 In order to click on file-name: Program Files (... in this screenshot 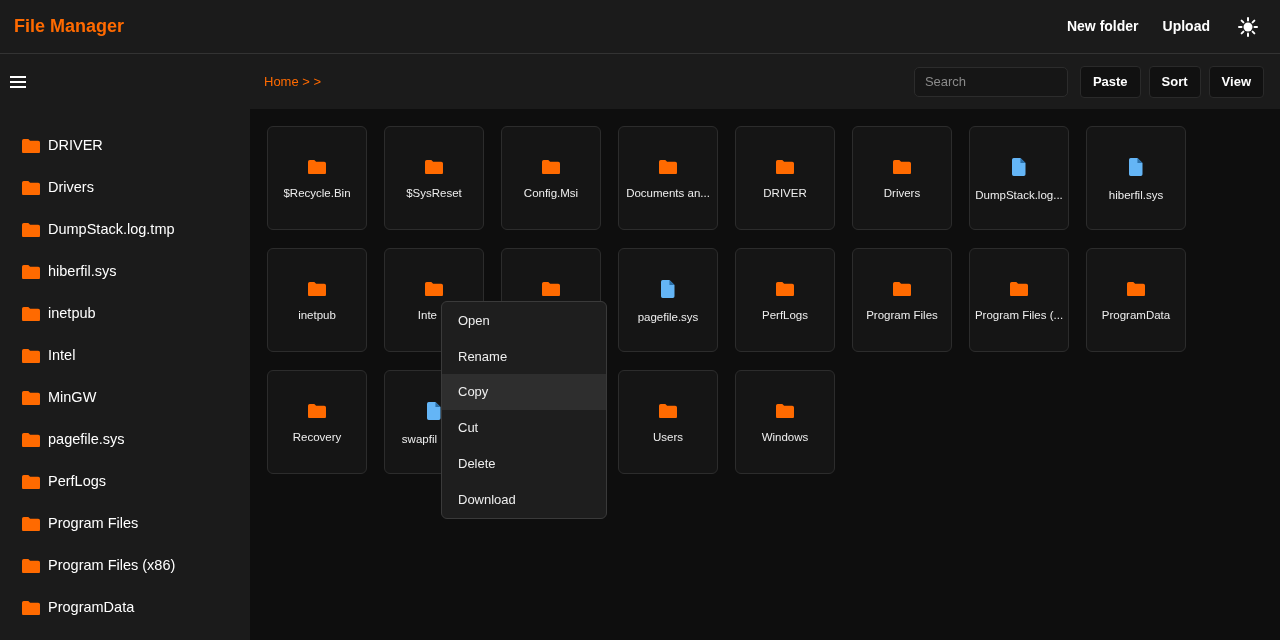, I will do `click(1019, 316)`.